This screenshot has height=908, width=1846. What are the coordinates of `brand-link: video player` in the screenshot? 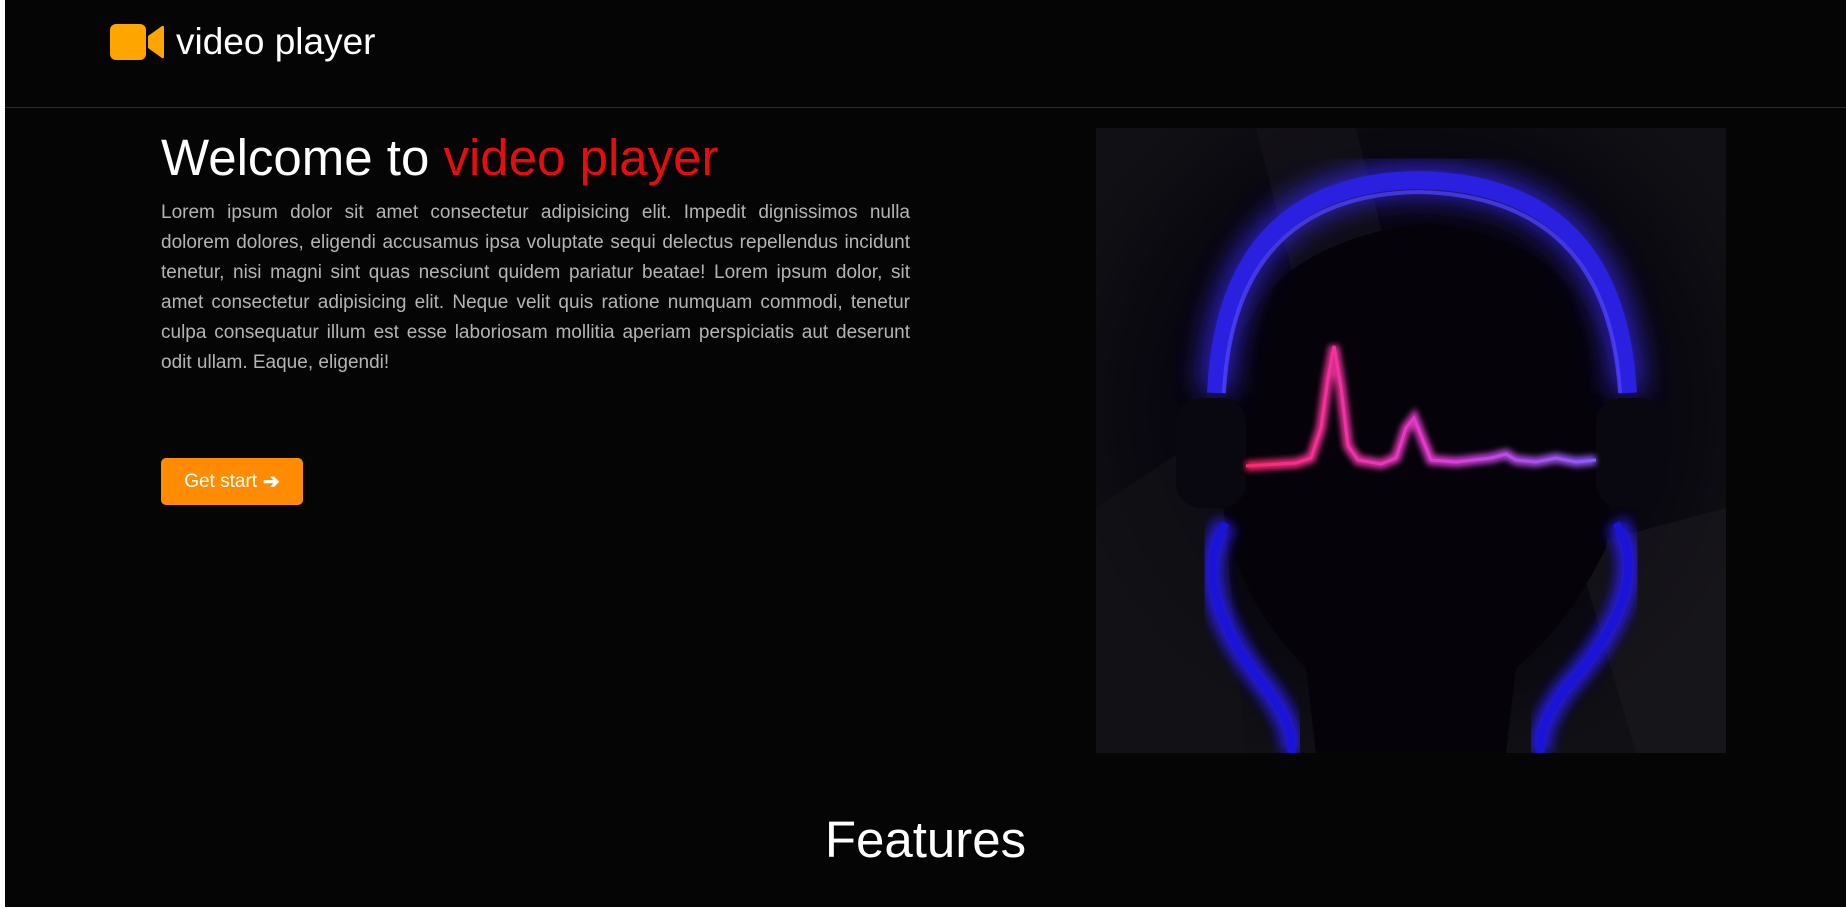 It's located at (243, 42).